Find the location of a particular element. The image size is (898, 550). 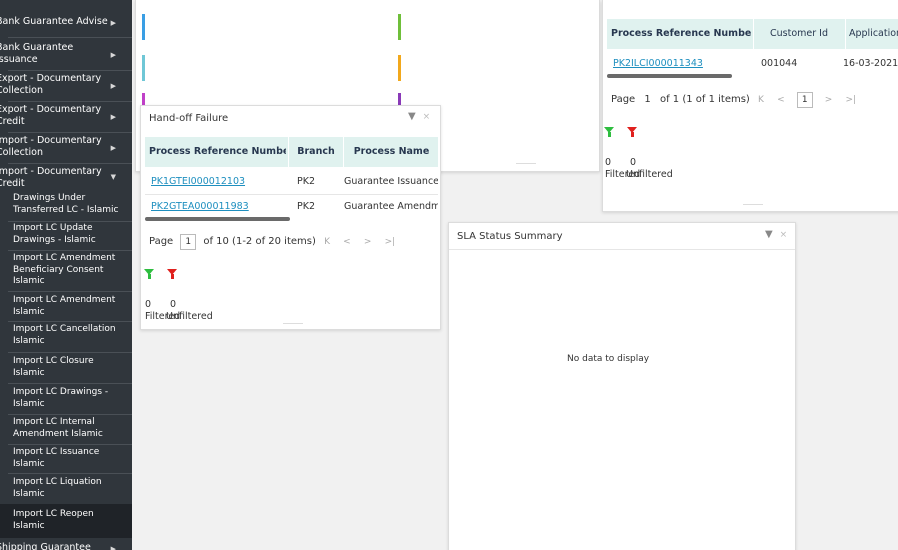

column-header-process-name: Process Name is located at coordinates (391, 152).